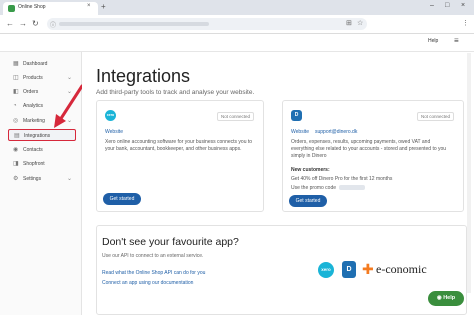  Describe the element at coordinates (34, 164) in the screenshot. I see `sidebar-item-label: Shopfront` at that location.